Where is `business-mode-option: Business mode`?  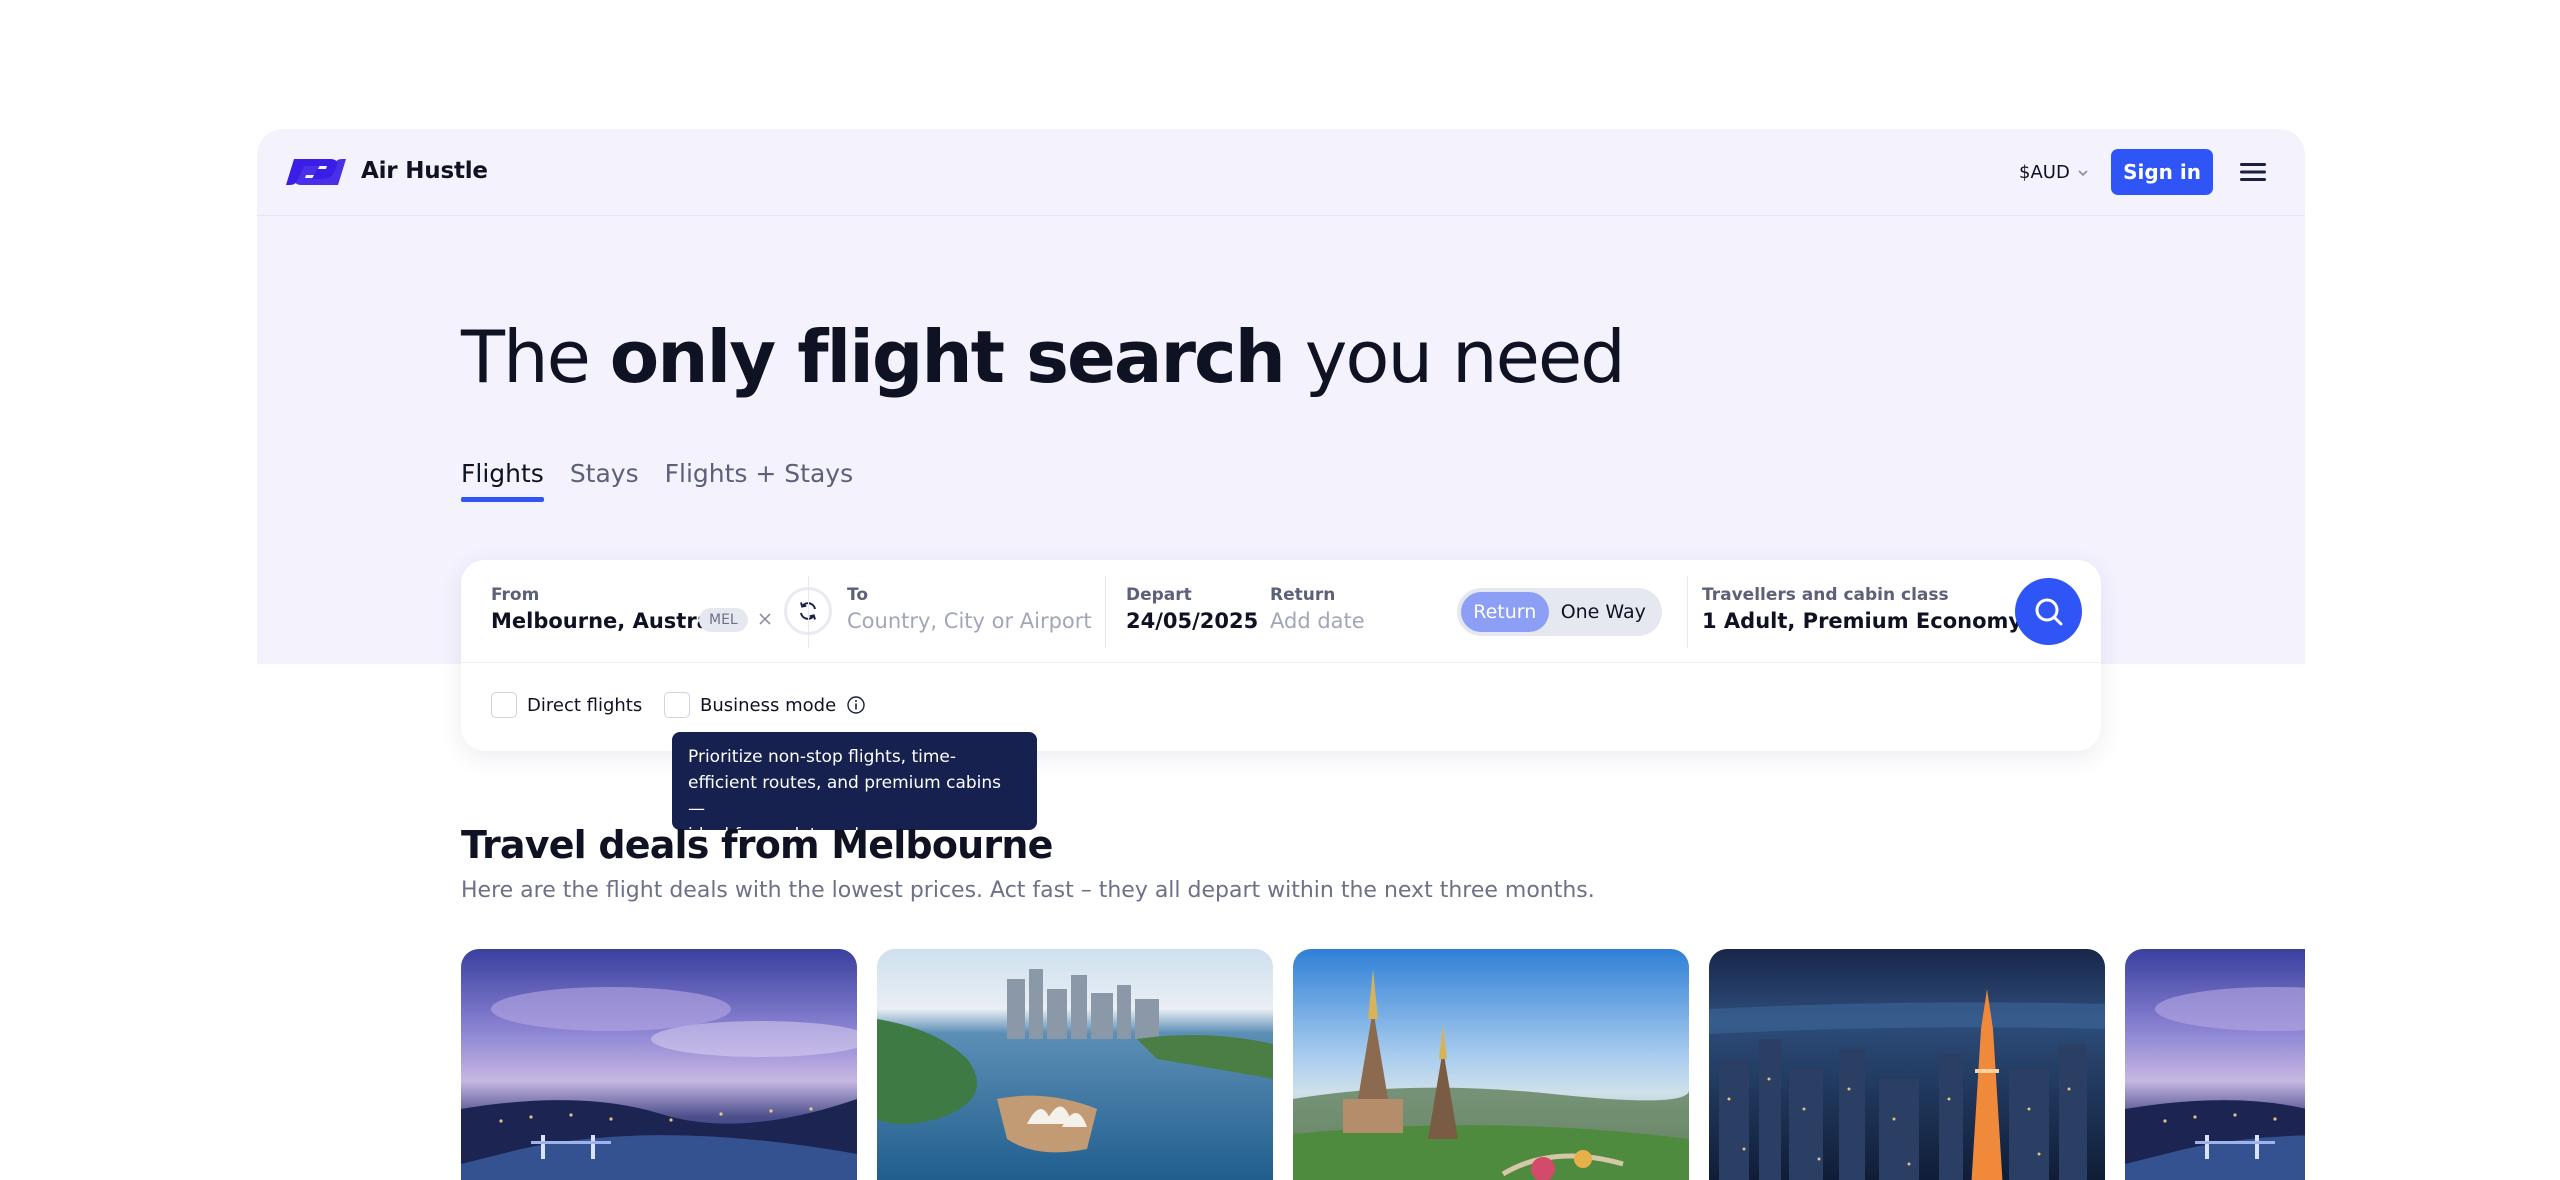 business-mode-option: Business mode is located at coordinates (765, 705).